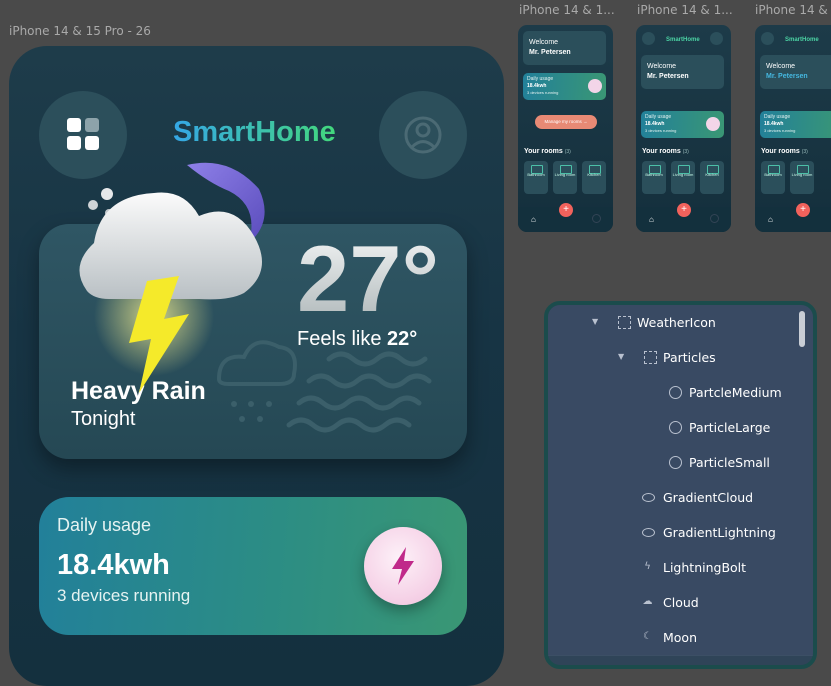 The image size is (831, 686). Describe the element at coordinates (802, 329) in the screenshot. I see `scrollbar` at that location.